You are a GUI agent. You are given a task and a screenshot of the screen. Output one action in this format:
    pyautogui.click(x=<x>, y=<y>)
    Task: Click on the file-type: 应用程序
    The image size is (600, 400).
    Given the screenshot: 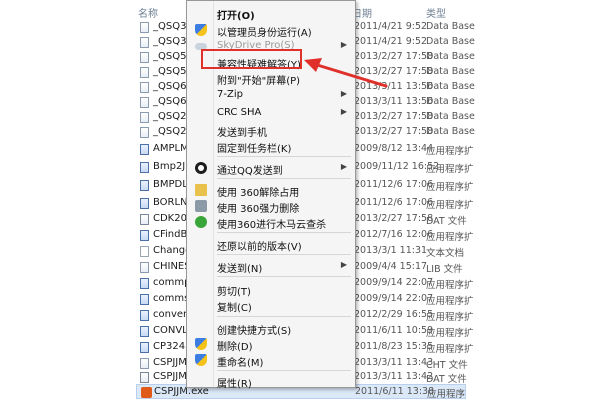 What is the action you would take?
    pyautogui.click(x=446, y=394)
    